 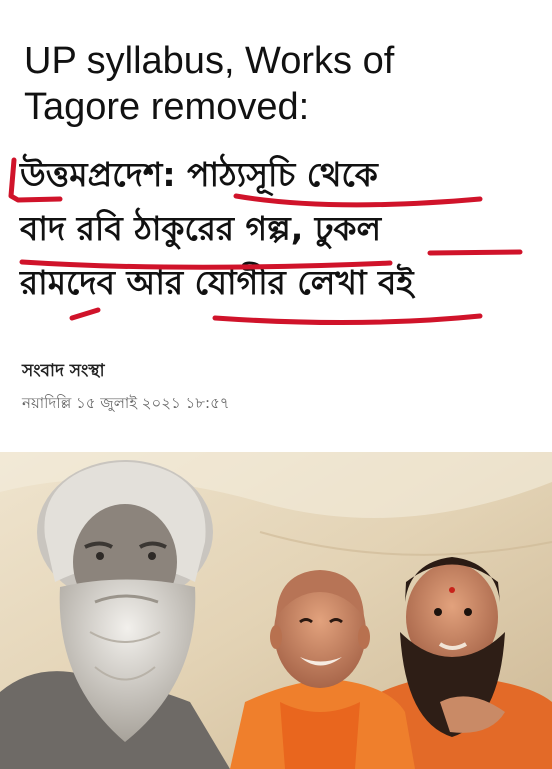 I want to click on english-headline-line-2: Tagore removed:, so click(x=167, y=107).